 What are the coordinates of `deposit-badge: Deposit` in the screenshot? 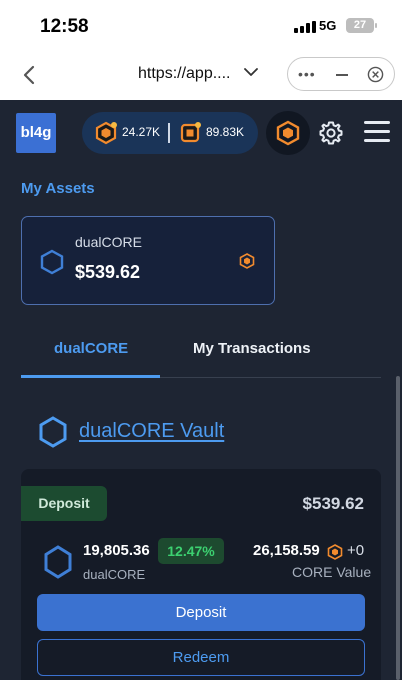 It's located at (64, 503).